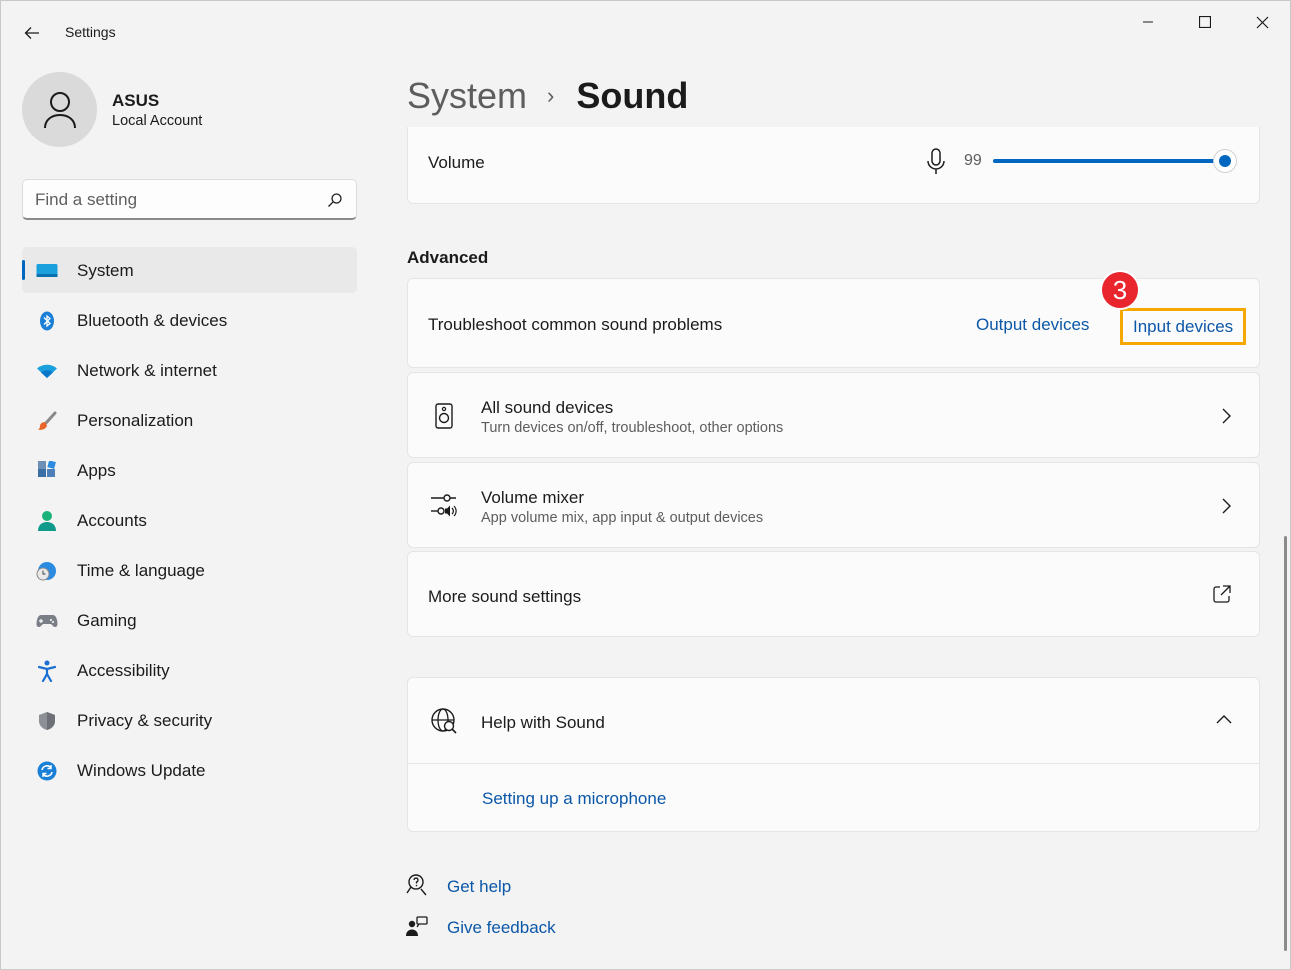 The width and height of the screenshot is (1291, 970). What do you see at coordinates (833, 594) in the screenshot?
I see `more-sound-settings-card: More sound settings` at bounding box center [833, 594].